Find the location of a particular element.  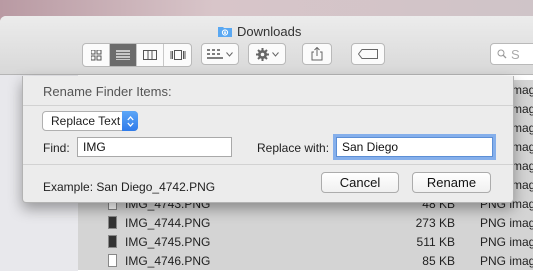

cancel-button: Cancel is located at coordinates (360, 182).